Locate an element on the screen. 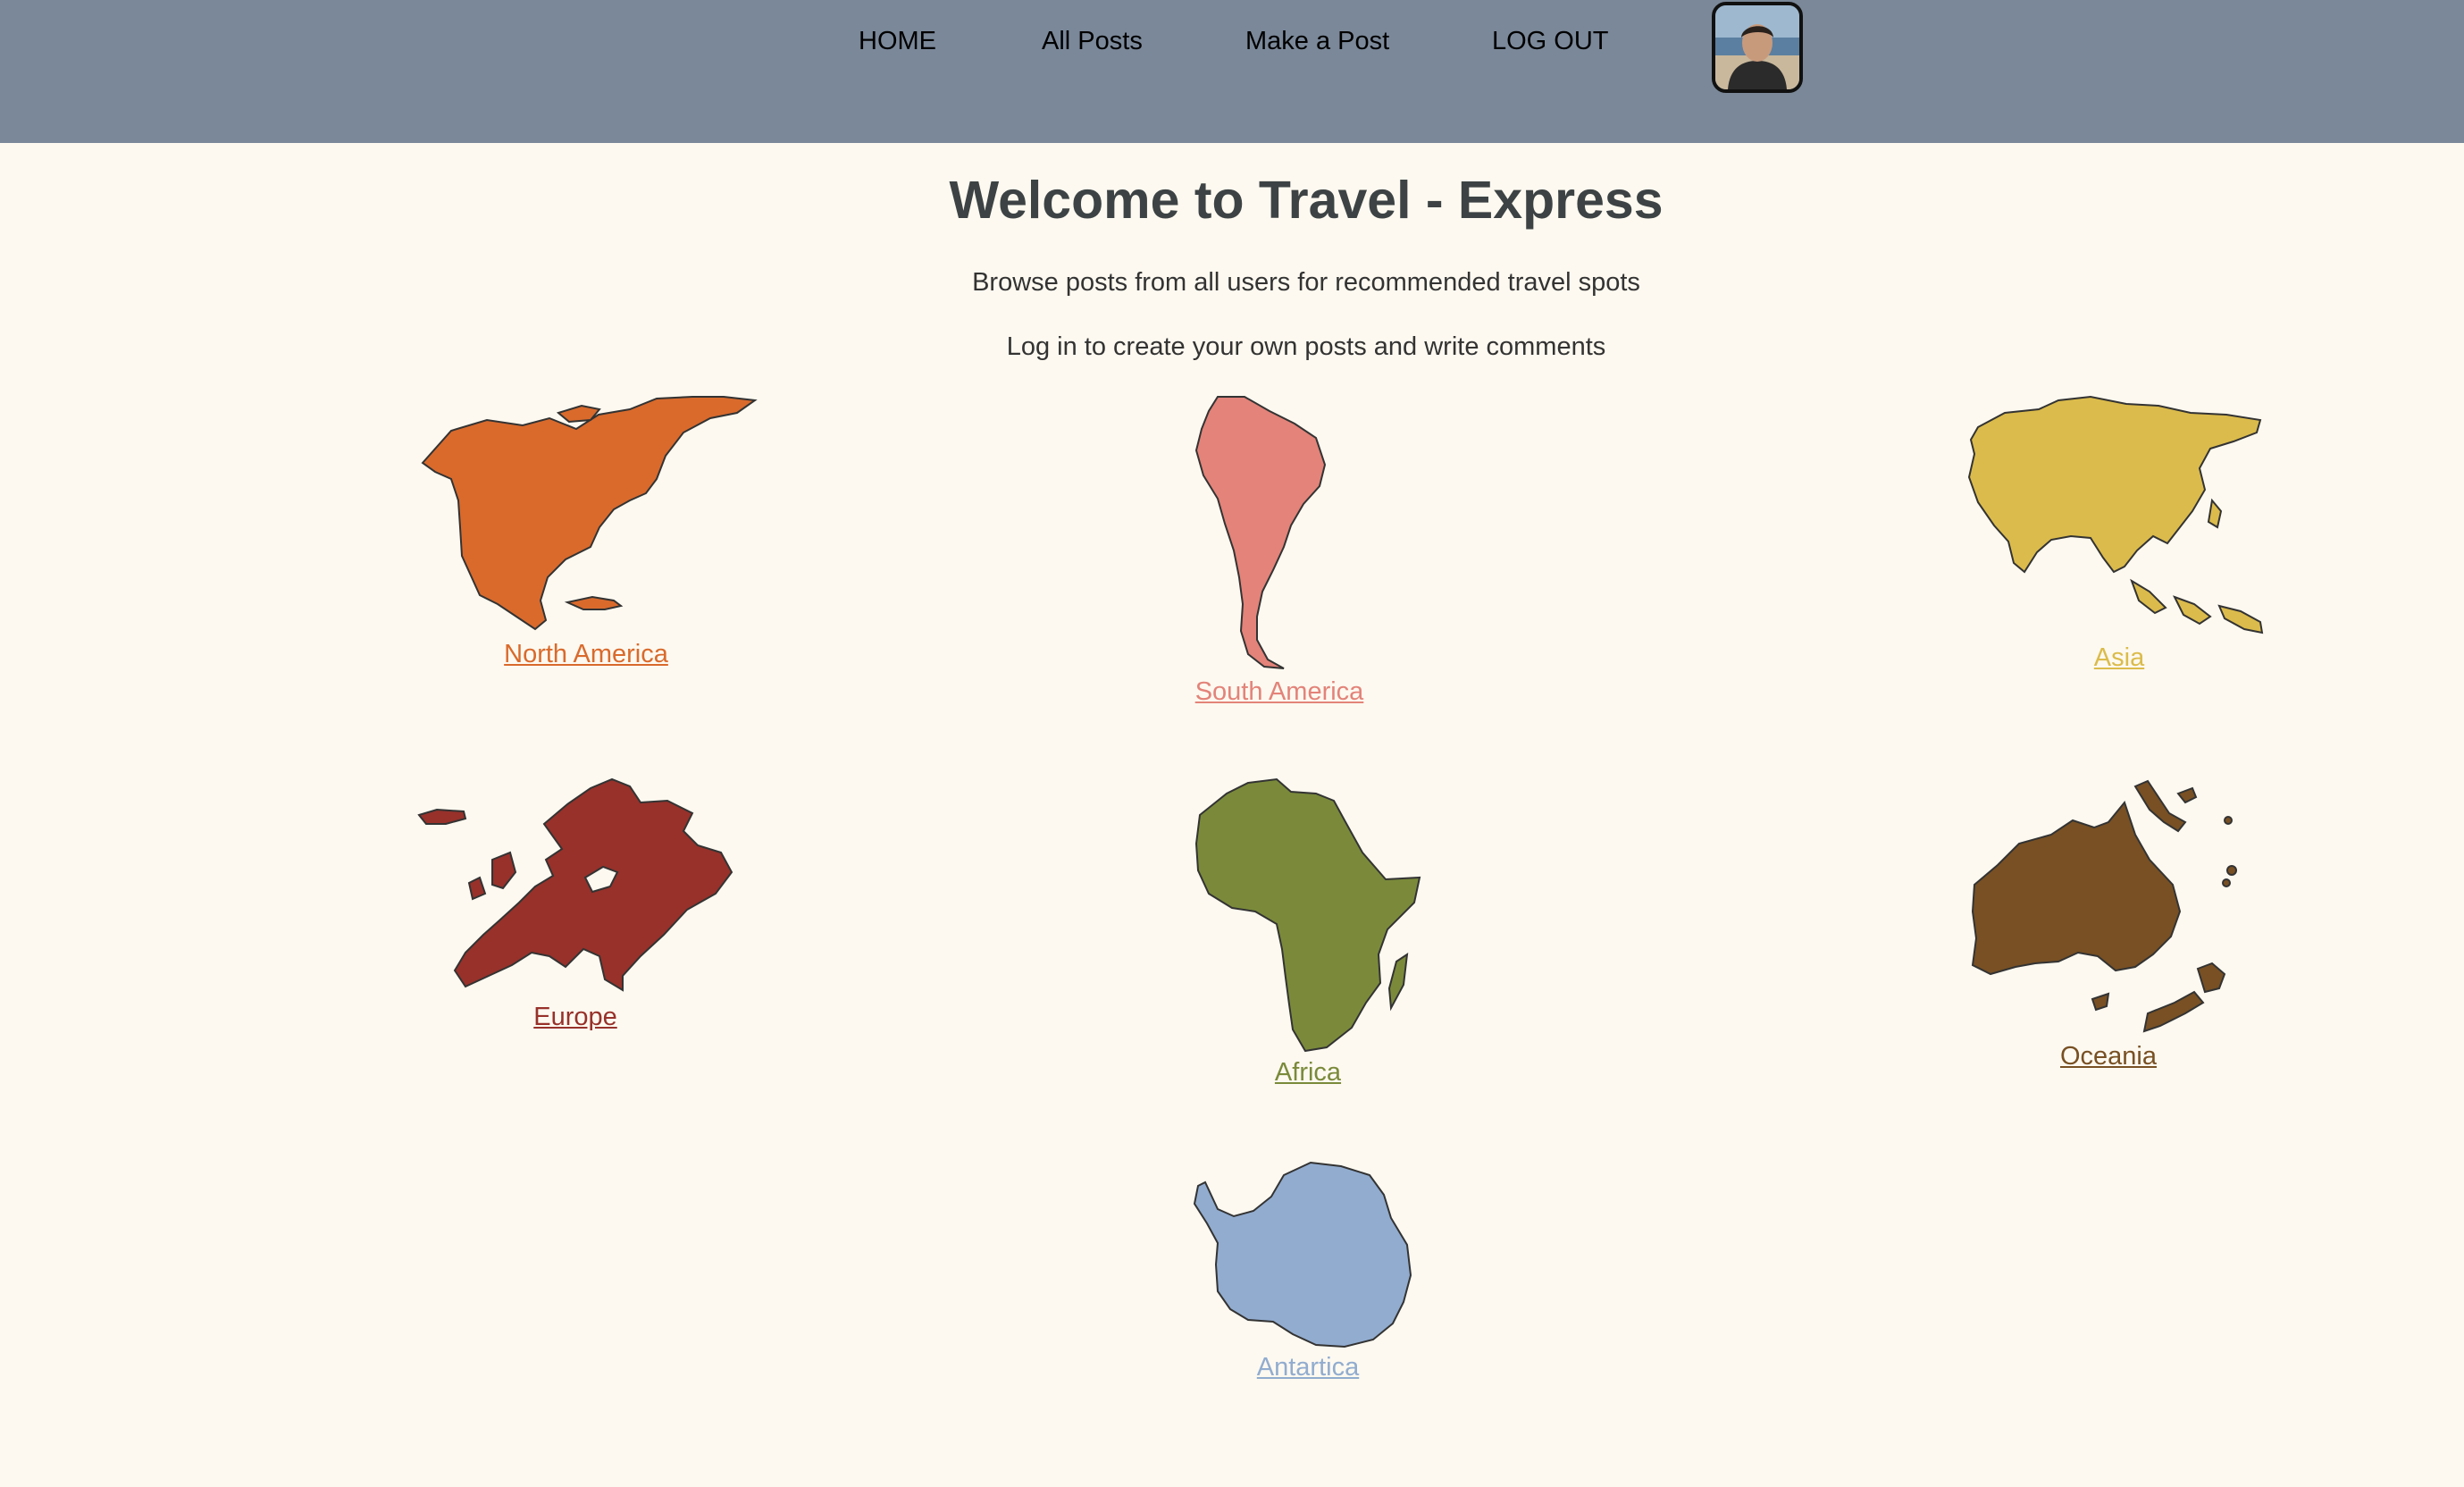 Image resolution: width=2464 pixels, height=1487 pixels. north-america-map is located at coordinates (590, 514).